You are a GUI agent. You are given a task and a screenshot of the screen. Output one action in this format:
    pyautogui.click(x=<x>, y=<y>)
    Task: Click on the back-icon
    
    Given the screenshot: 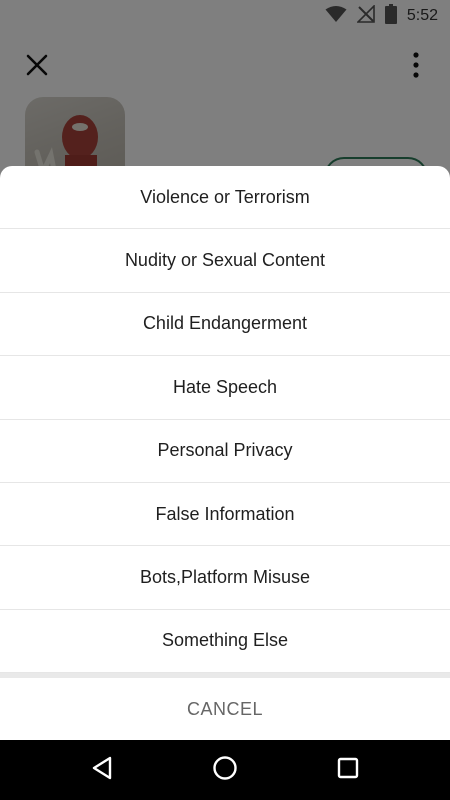 What is the action you would take?
    pyautogui.click(x=102, y=770)
    